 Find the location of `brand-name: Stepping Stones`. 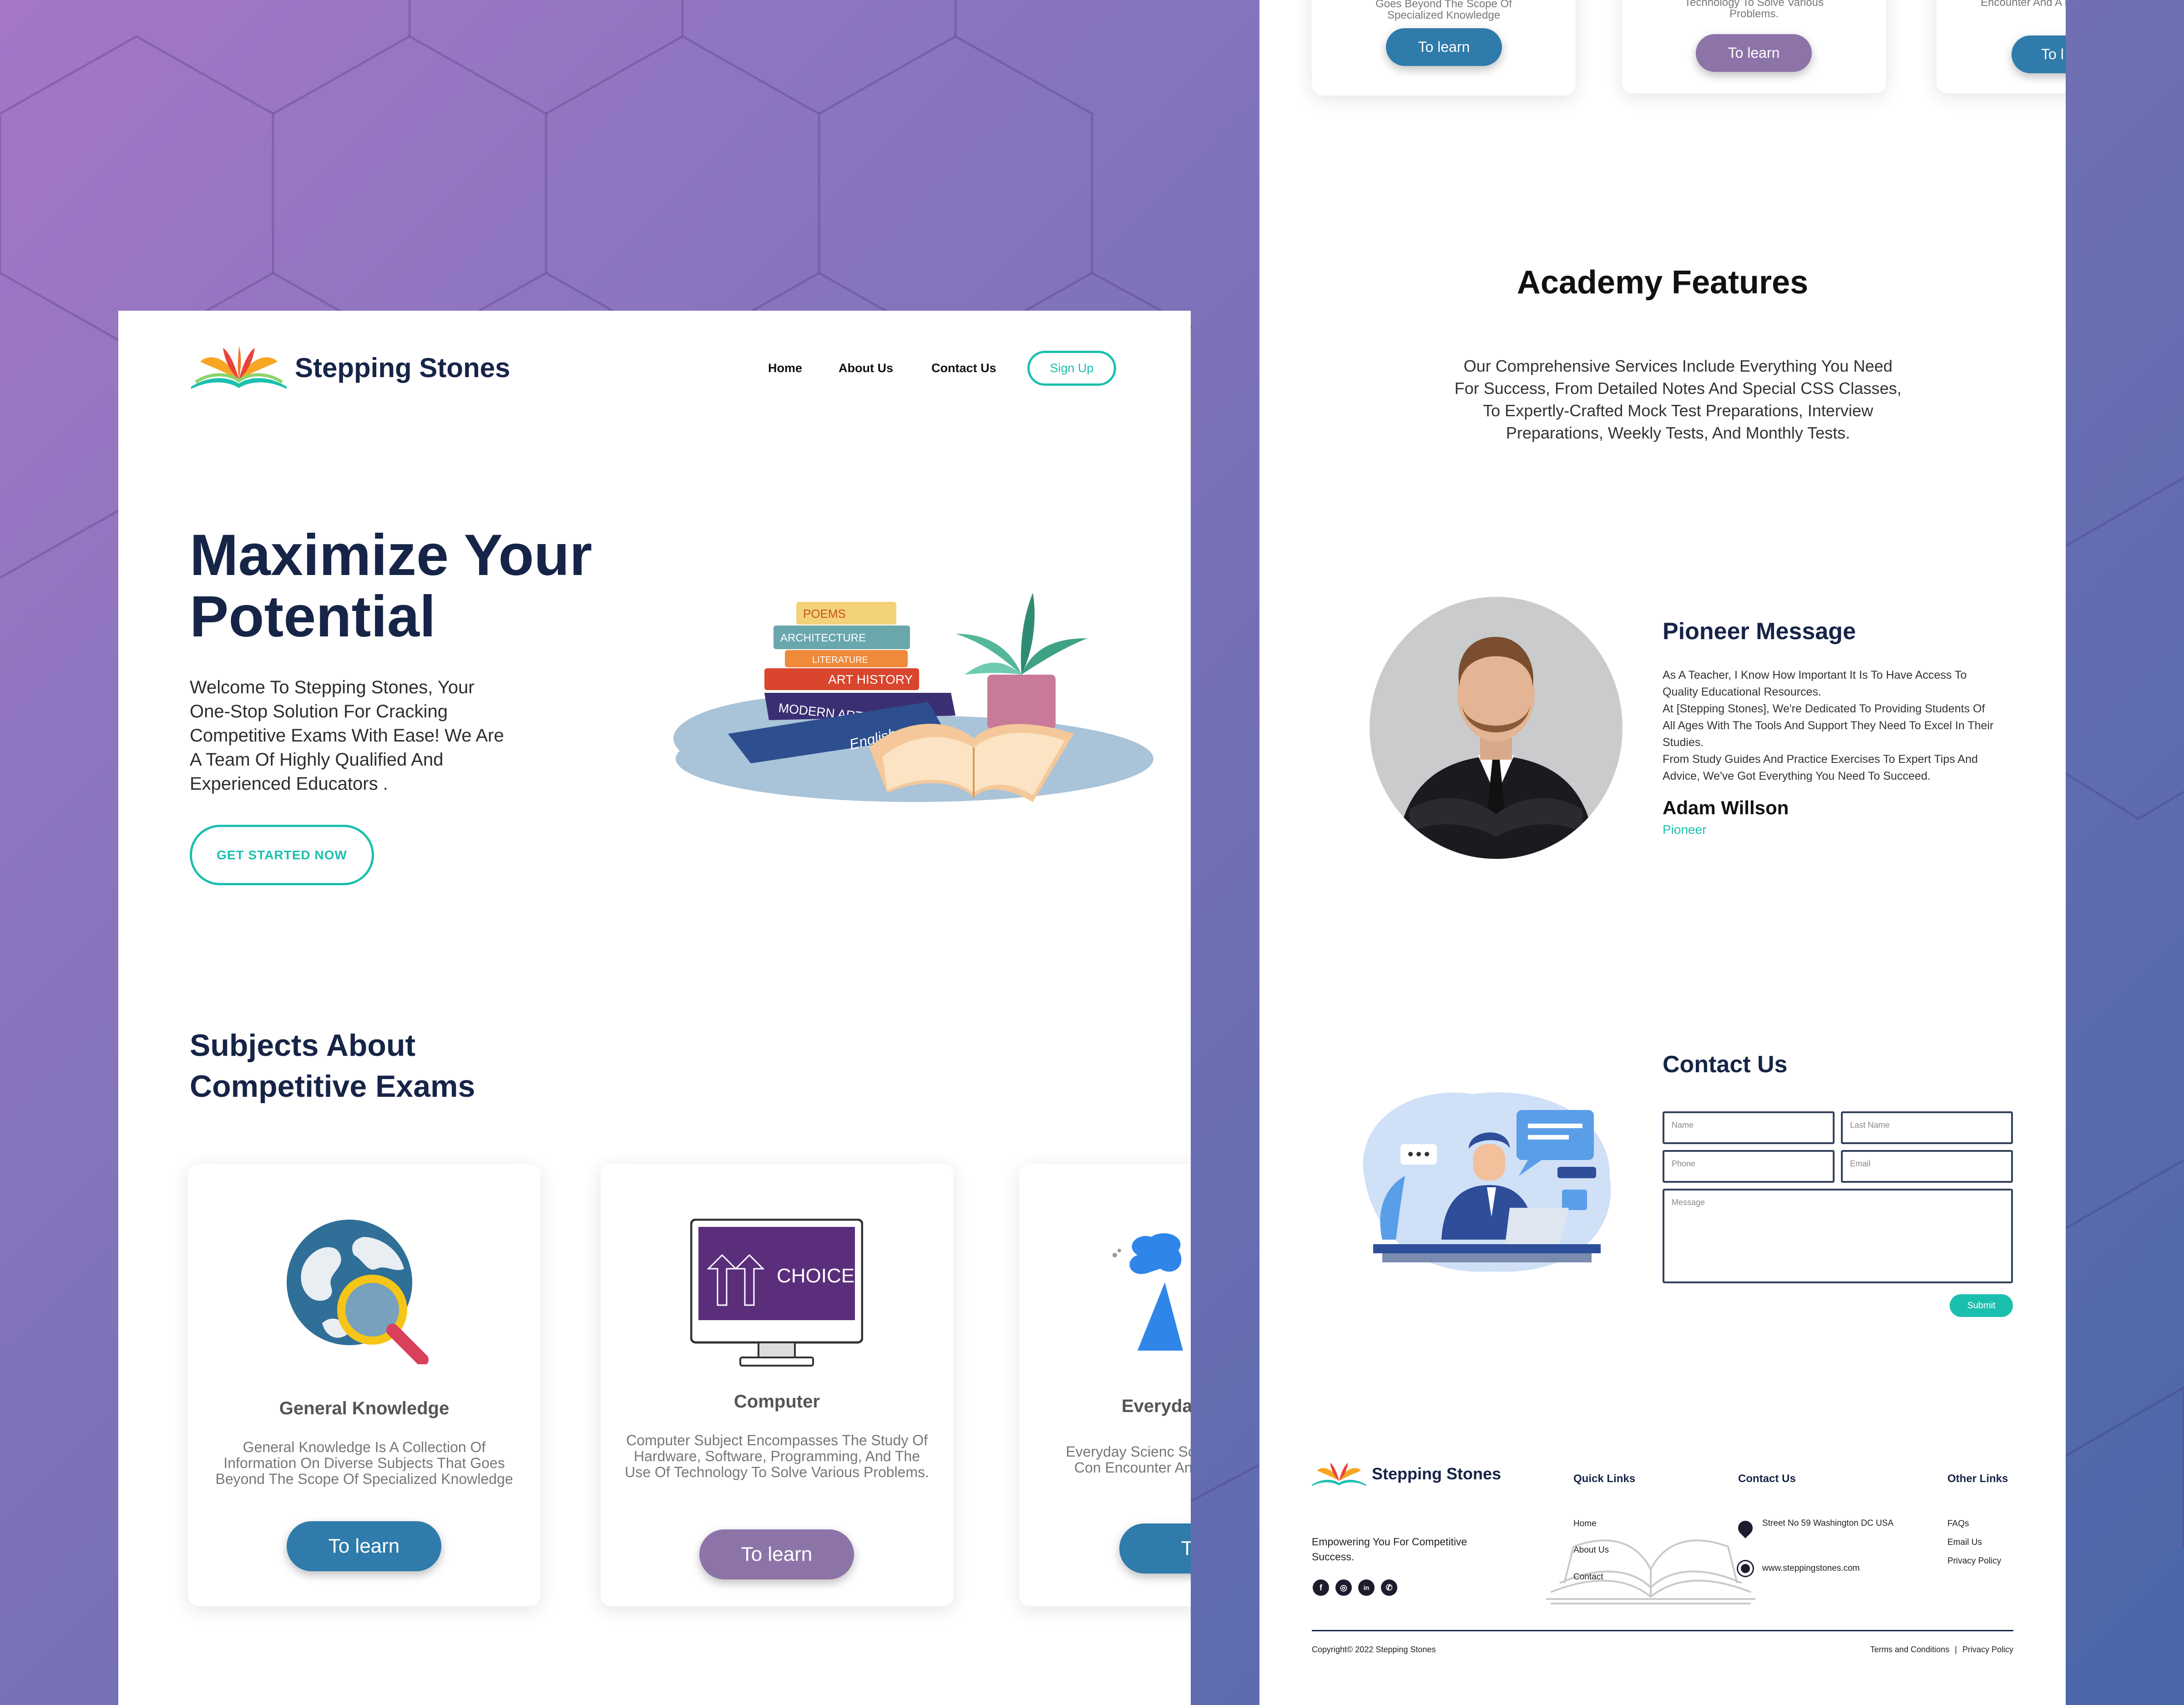

brand-name: Stepping Stones is located at coordinates (403, 368).